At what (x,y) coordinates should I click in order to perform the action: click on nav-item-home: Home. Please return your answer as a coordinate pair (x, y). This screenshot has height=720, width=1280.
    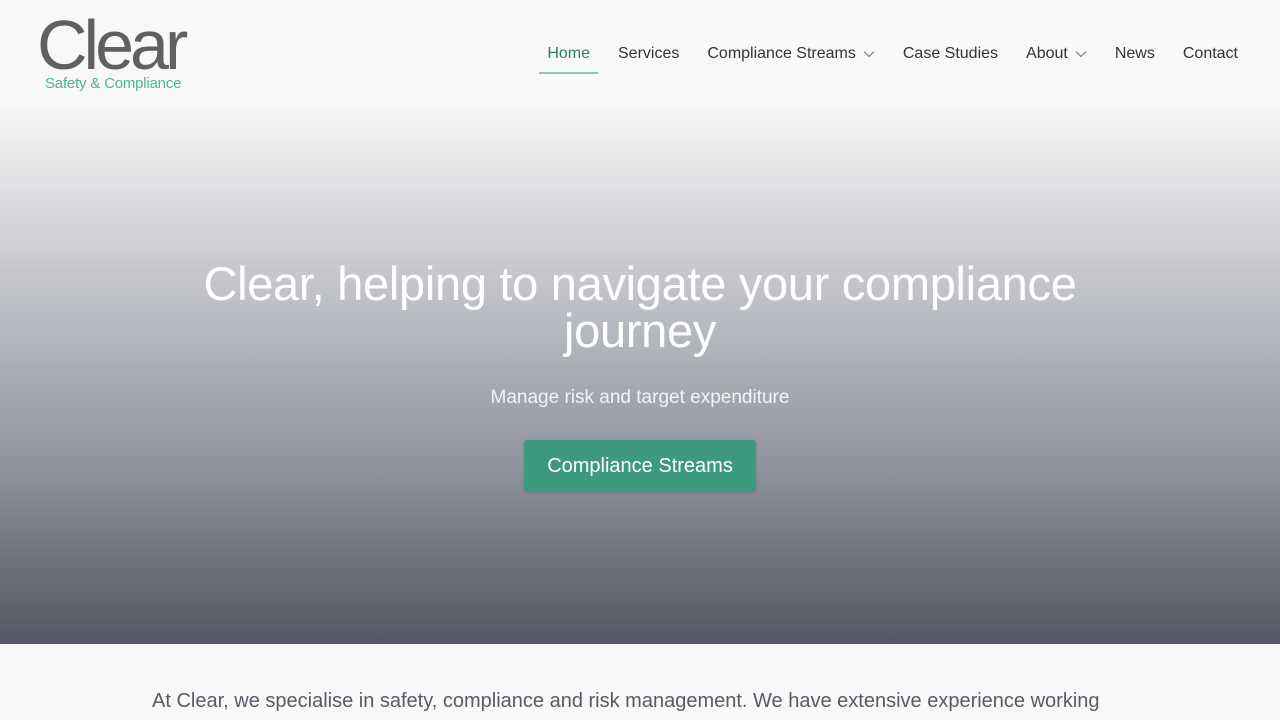
    Looking at the image, I should click on (568, 55).